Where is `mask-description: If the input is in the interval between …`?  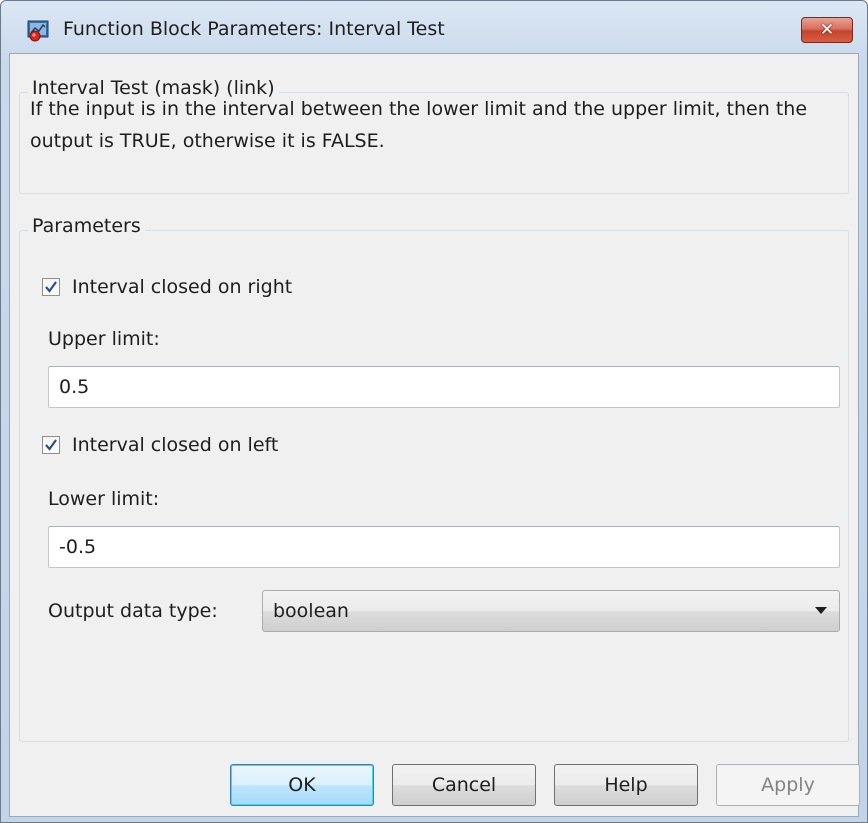
mask-description: If the input is in the interval between … is located at coordinates (419, 125).